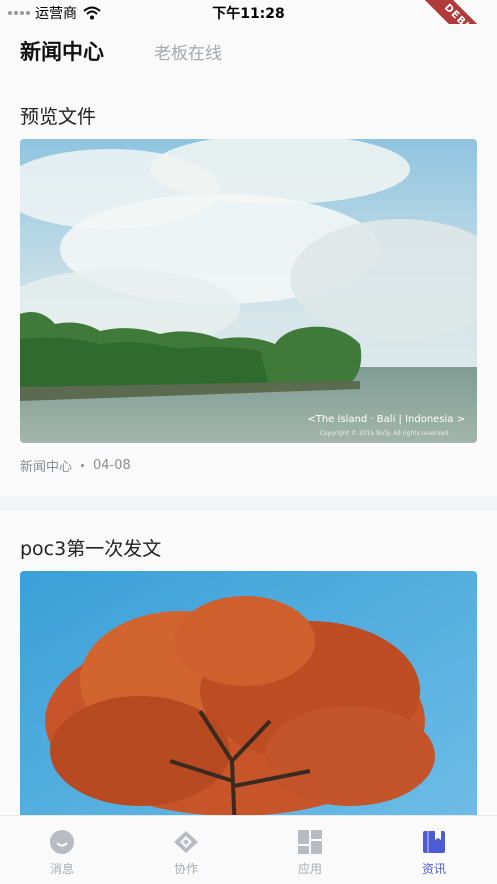  Describe the element at coordinates (75, 465) in the screenshot. I see `article-meta: 新闻中心 04-08` at that location.